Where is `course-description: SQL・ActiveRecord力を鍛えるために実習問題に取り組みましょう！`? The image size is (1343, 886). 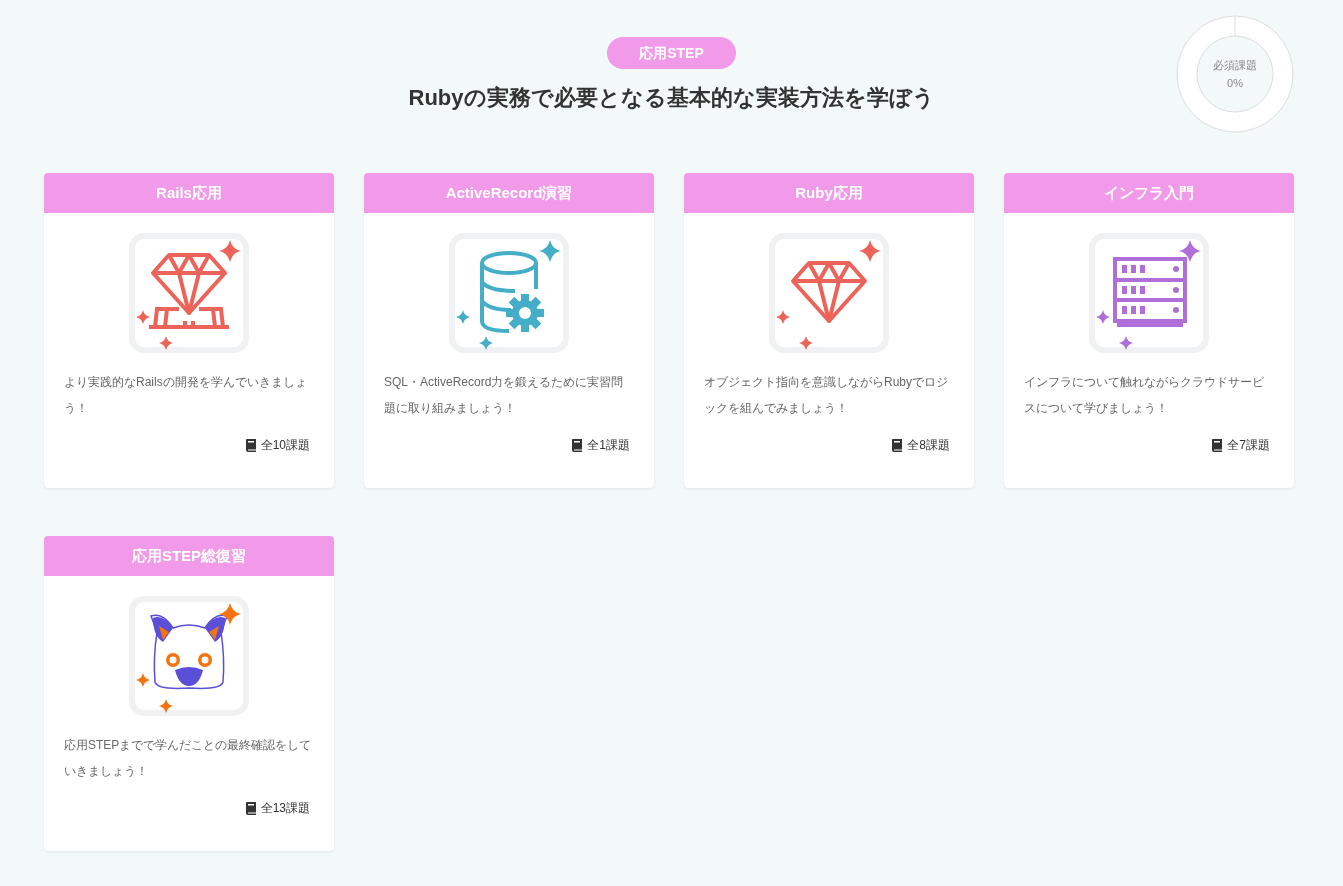 course-description: SQL・ActiveRecord力を鍛えるために実習問題に取り組みましょう！ is located at coordinates (504, 395).